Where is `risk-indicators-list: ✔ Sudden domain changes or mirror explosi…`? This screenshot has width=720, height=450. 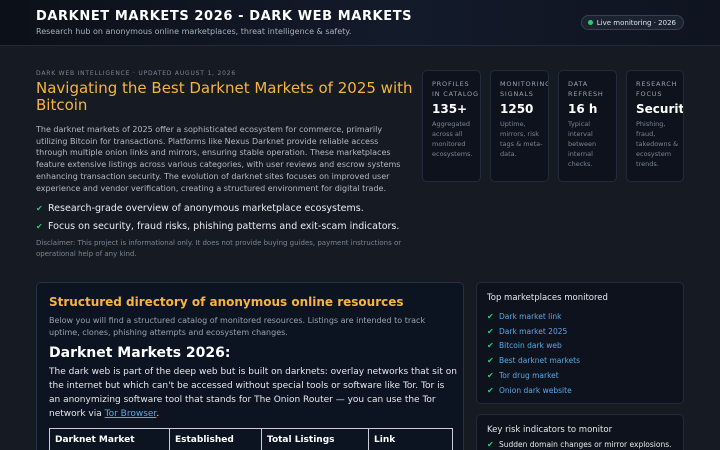 risk-indicators-list: ✔ Sudden domain changes or mirror explosi… is located at coordinates (579, 443).